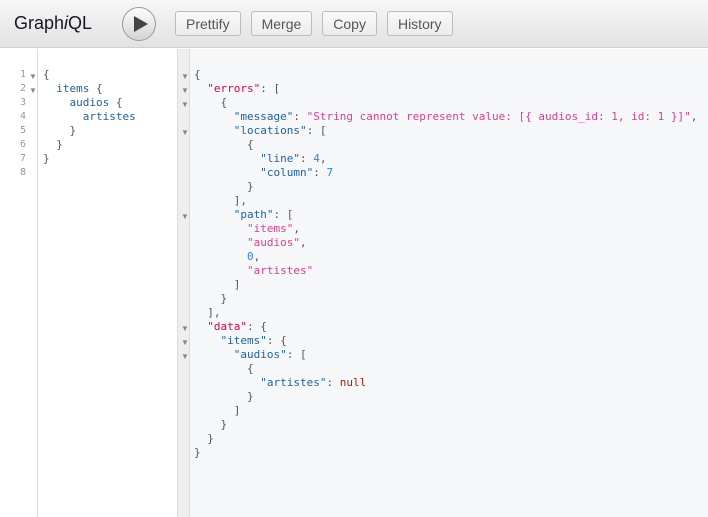 The height and width of the screenshot is (517, 708). I want to click on code-line: ],, so click(207, 313).